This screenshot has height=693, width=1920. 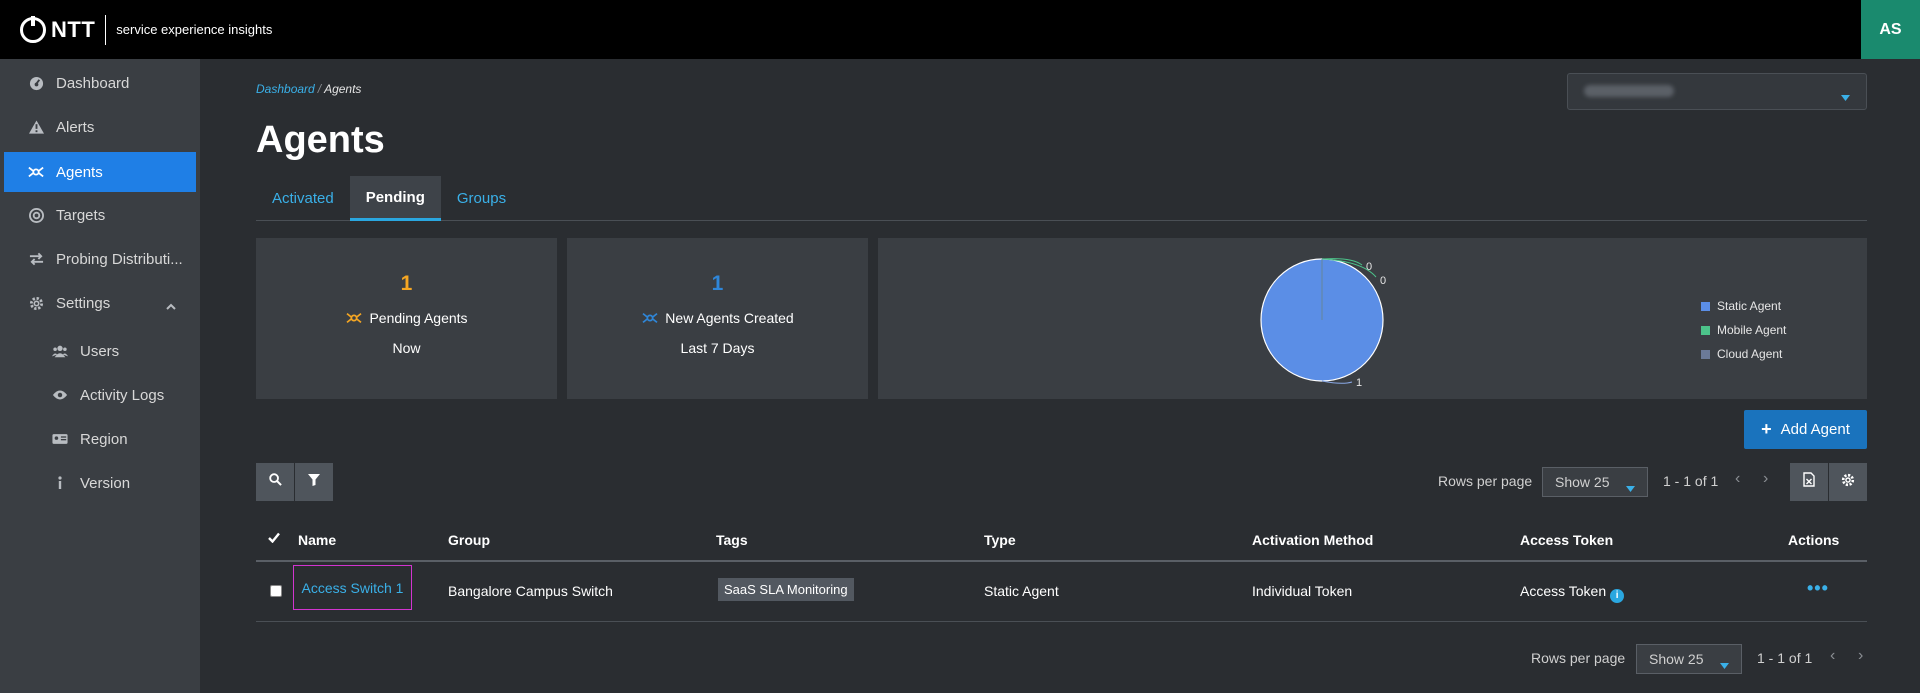 I want to click on access-token-cell: Access Token i, so click(x=1572, y=593).